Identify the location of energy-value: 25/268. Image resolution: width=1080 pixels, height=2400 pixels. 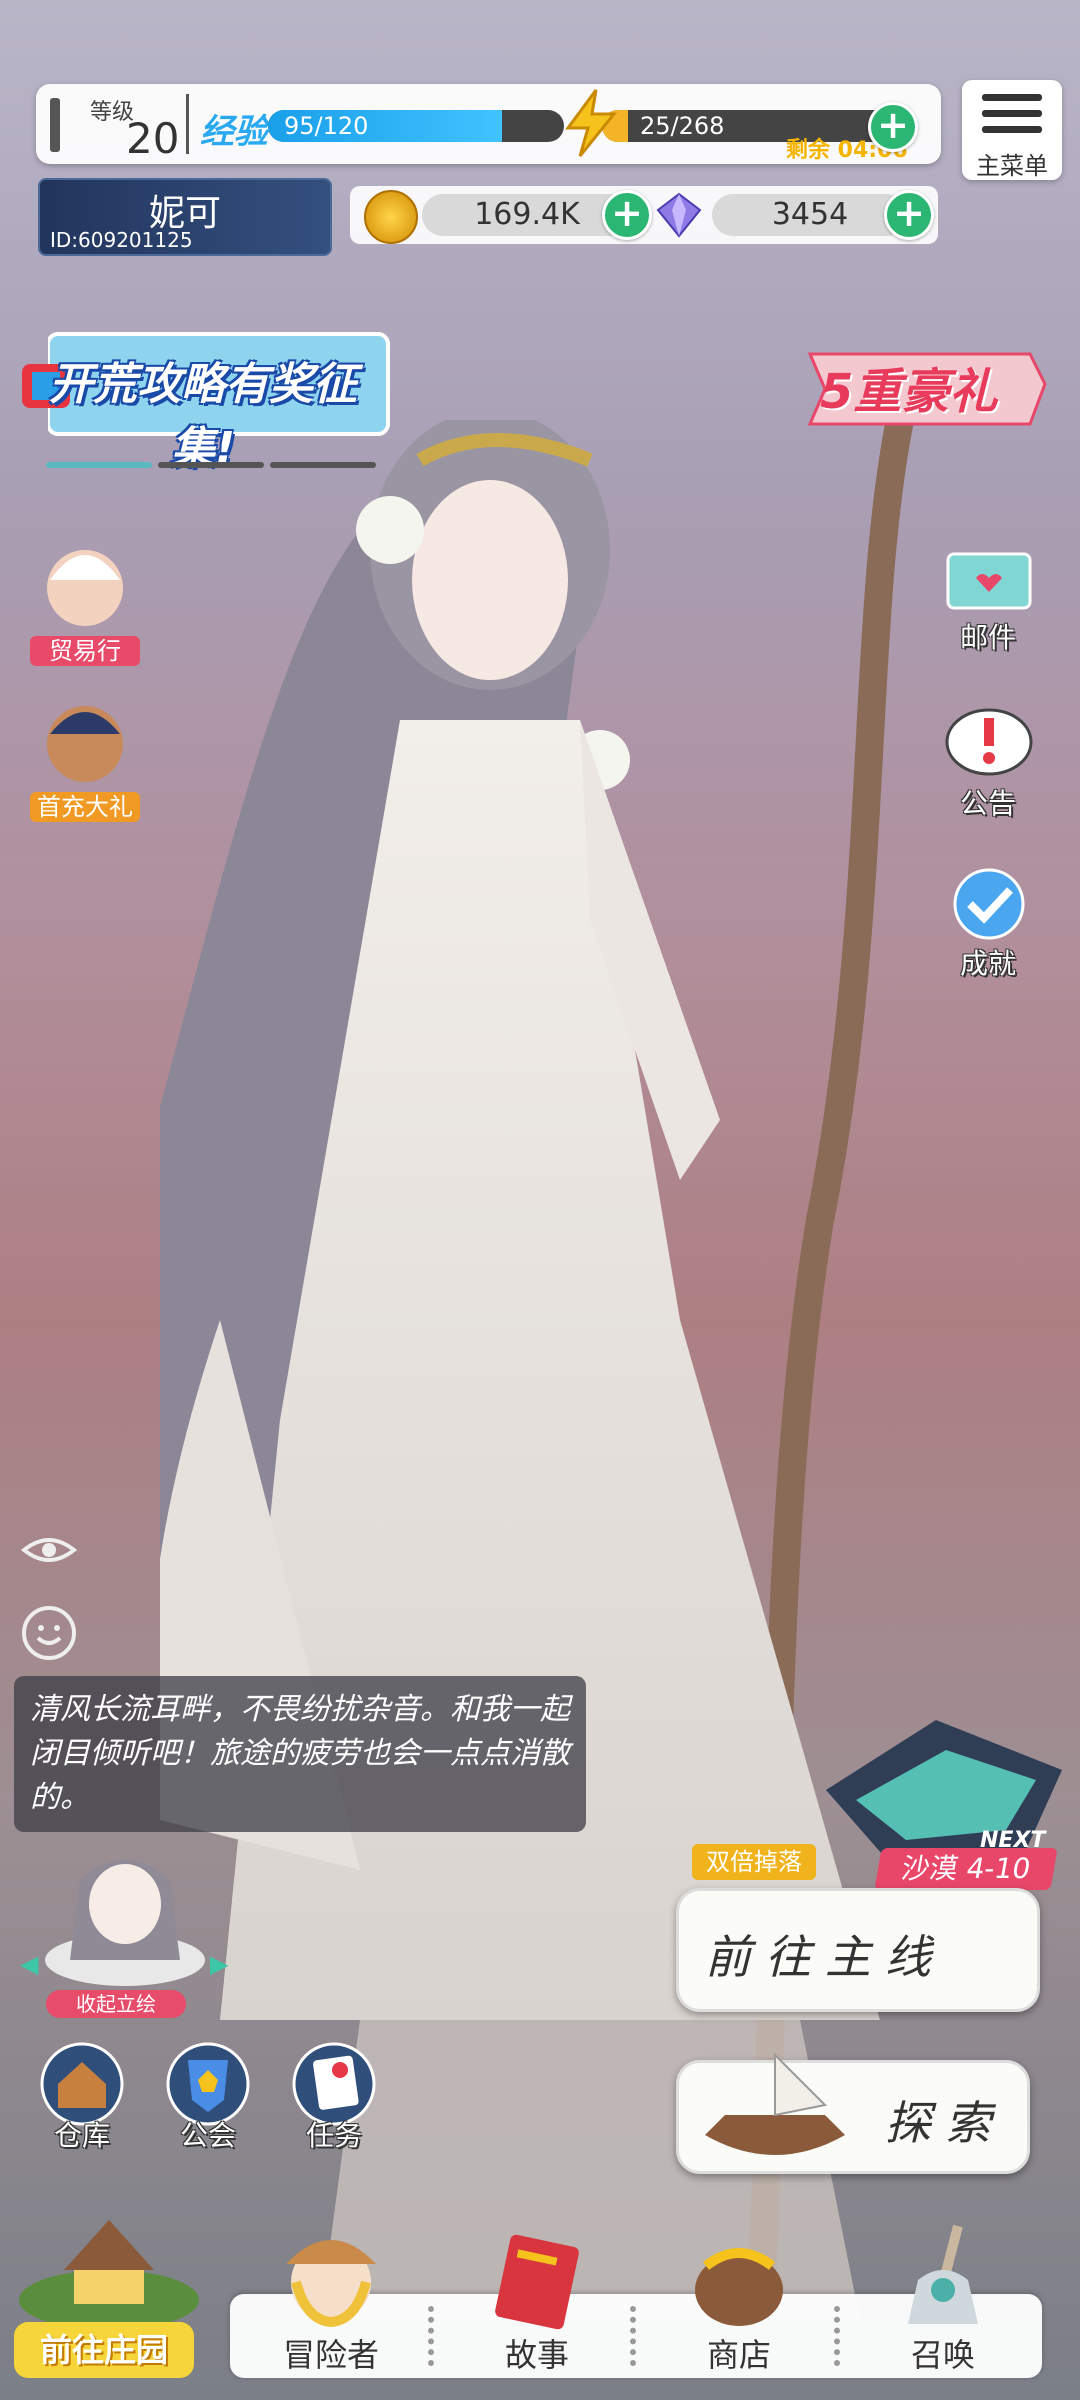
(682, 126).